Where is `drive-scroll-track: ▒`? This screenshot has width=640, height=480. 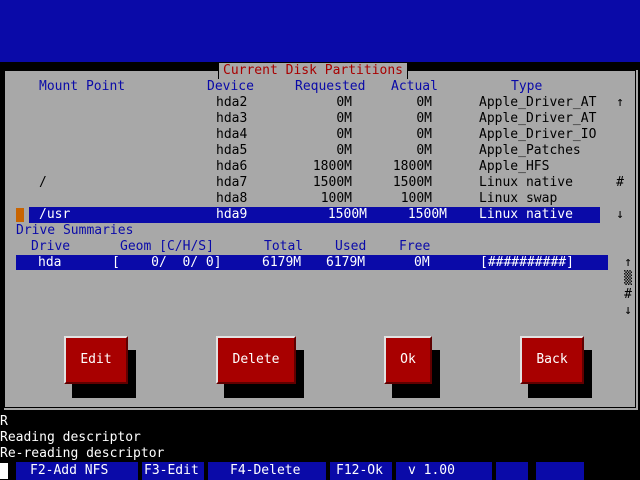
drive-scroll-track: ▒ is located at coordinates (628, 279).